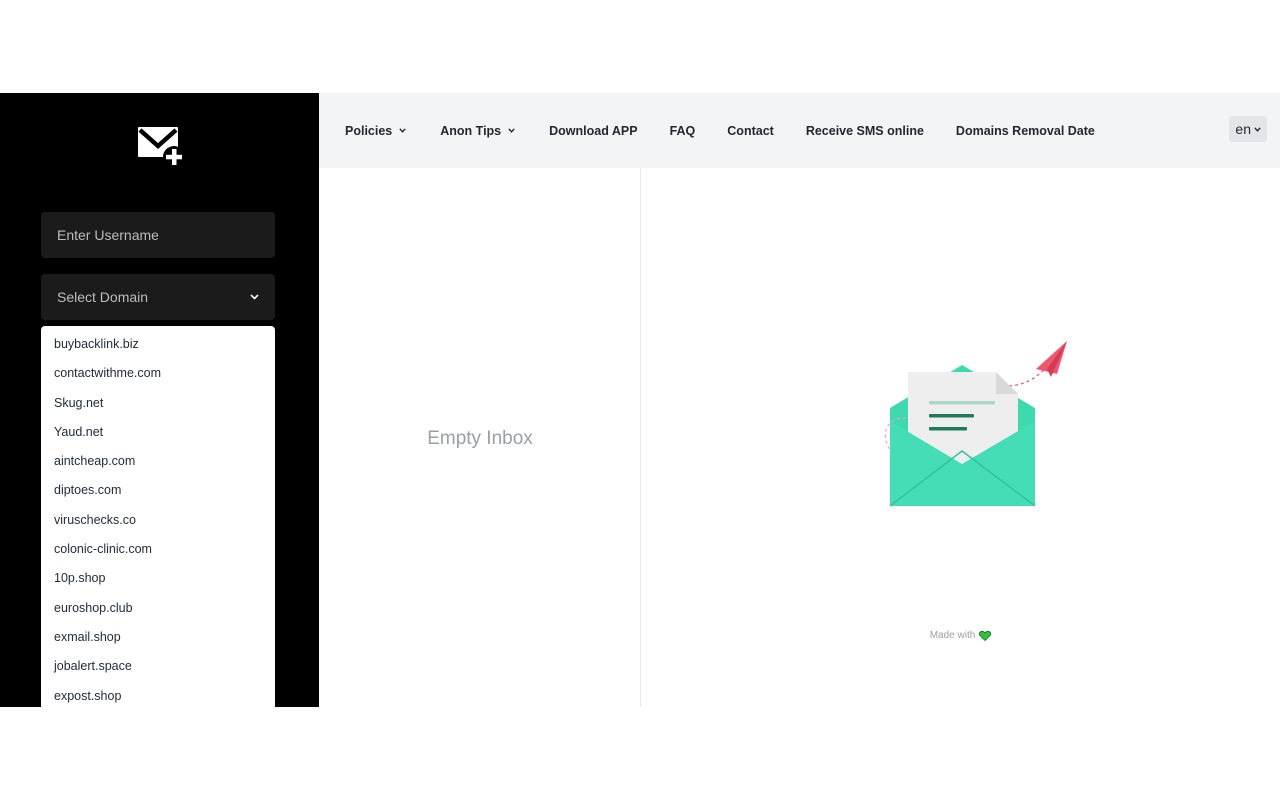 This screenshot has width=1280, height=800. What do you see at coordinates (158, 549) in the screenshot?
I see `domain-option: colonic-clinic.com` at bounding box center [158, 549].